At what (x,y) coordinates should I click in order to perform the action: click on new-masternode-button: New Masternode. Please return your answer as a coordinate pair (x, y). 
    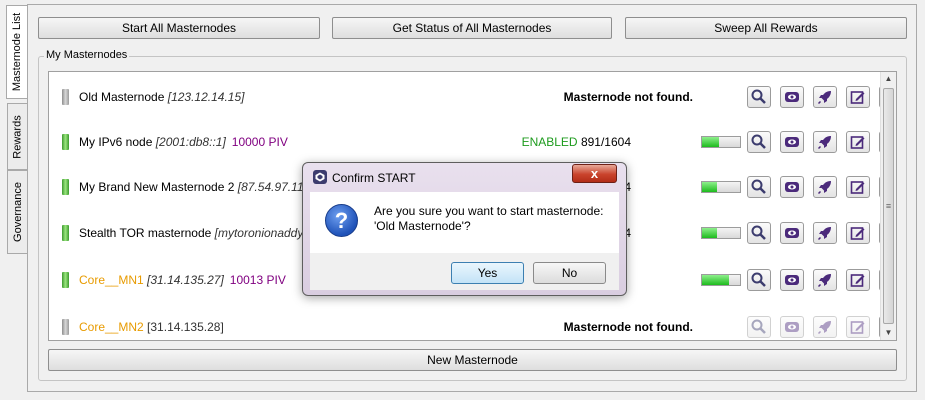
    Looking at the image, I should click on (472, 360).